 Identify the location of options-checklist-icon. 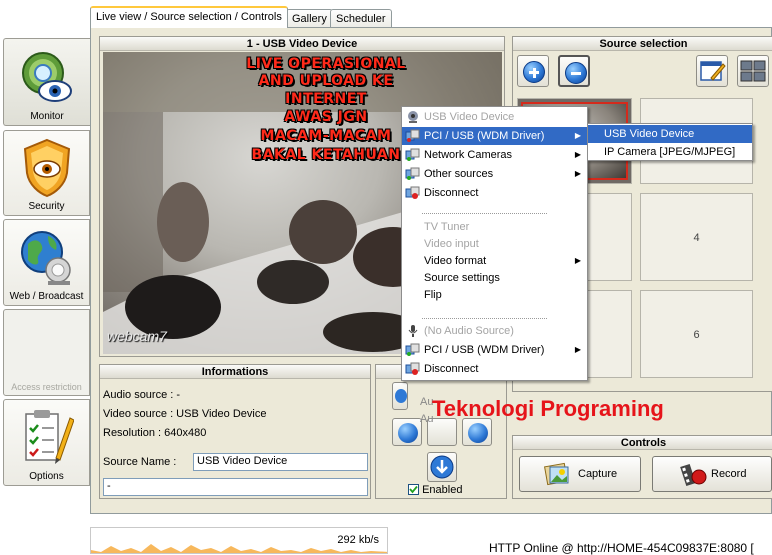
(49, 437).